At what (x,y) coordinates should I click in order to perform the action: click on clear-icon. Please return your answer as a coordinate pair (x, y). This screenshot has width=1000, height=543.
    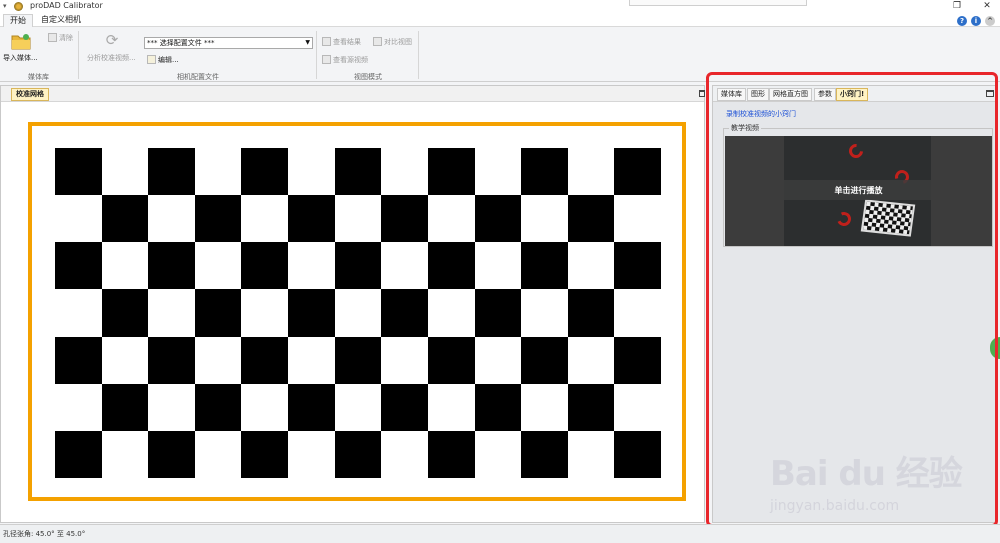
    Looking at the image, I should click on (52, 37).